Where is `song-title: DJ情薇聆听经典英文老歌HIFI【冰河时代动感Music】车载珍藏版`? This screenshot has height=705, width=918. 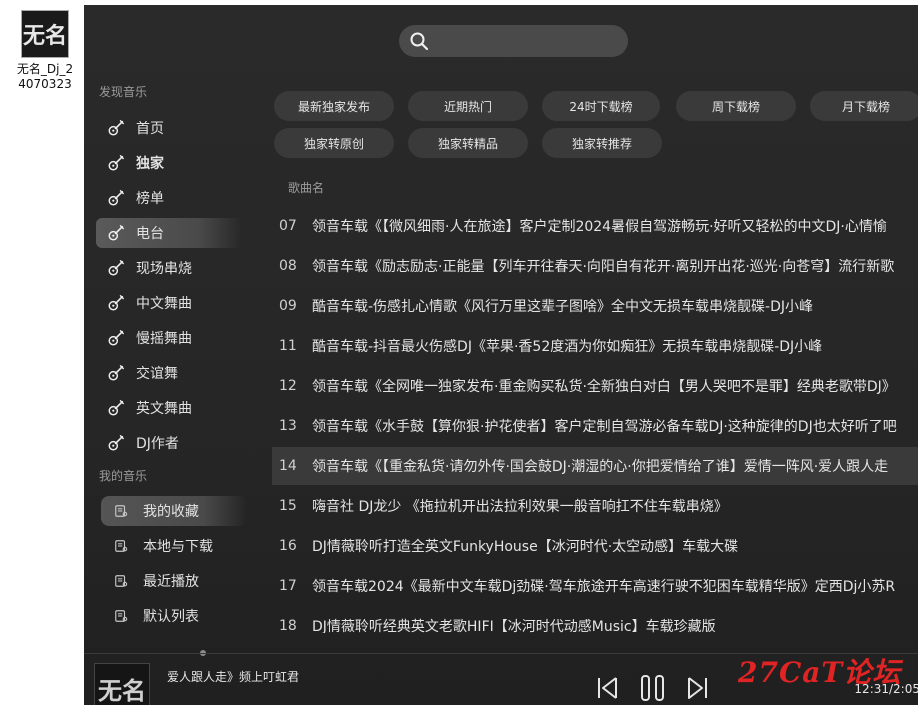 song-title: DJ情薇聆听经典英文老歌HIFI【冰河时代动感Music】车载珍藏版 is located at coordinates (514, 626).